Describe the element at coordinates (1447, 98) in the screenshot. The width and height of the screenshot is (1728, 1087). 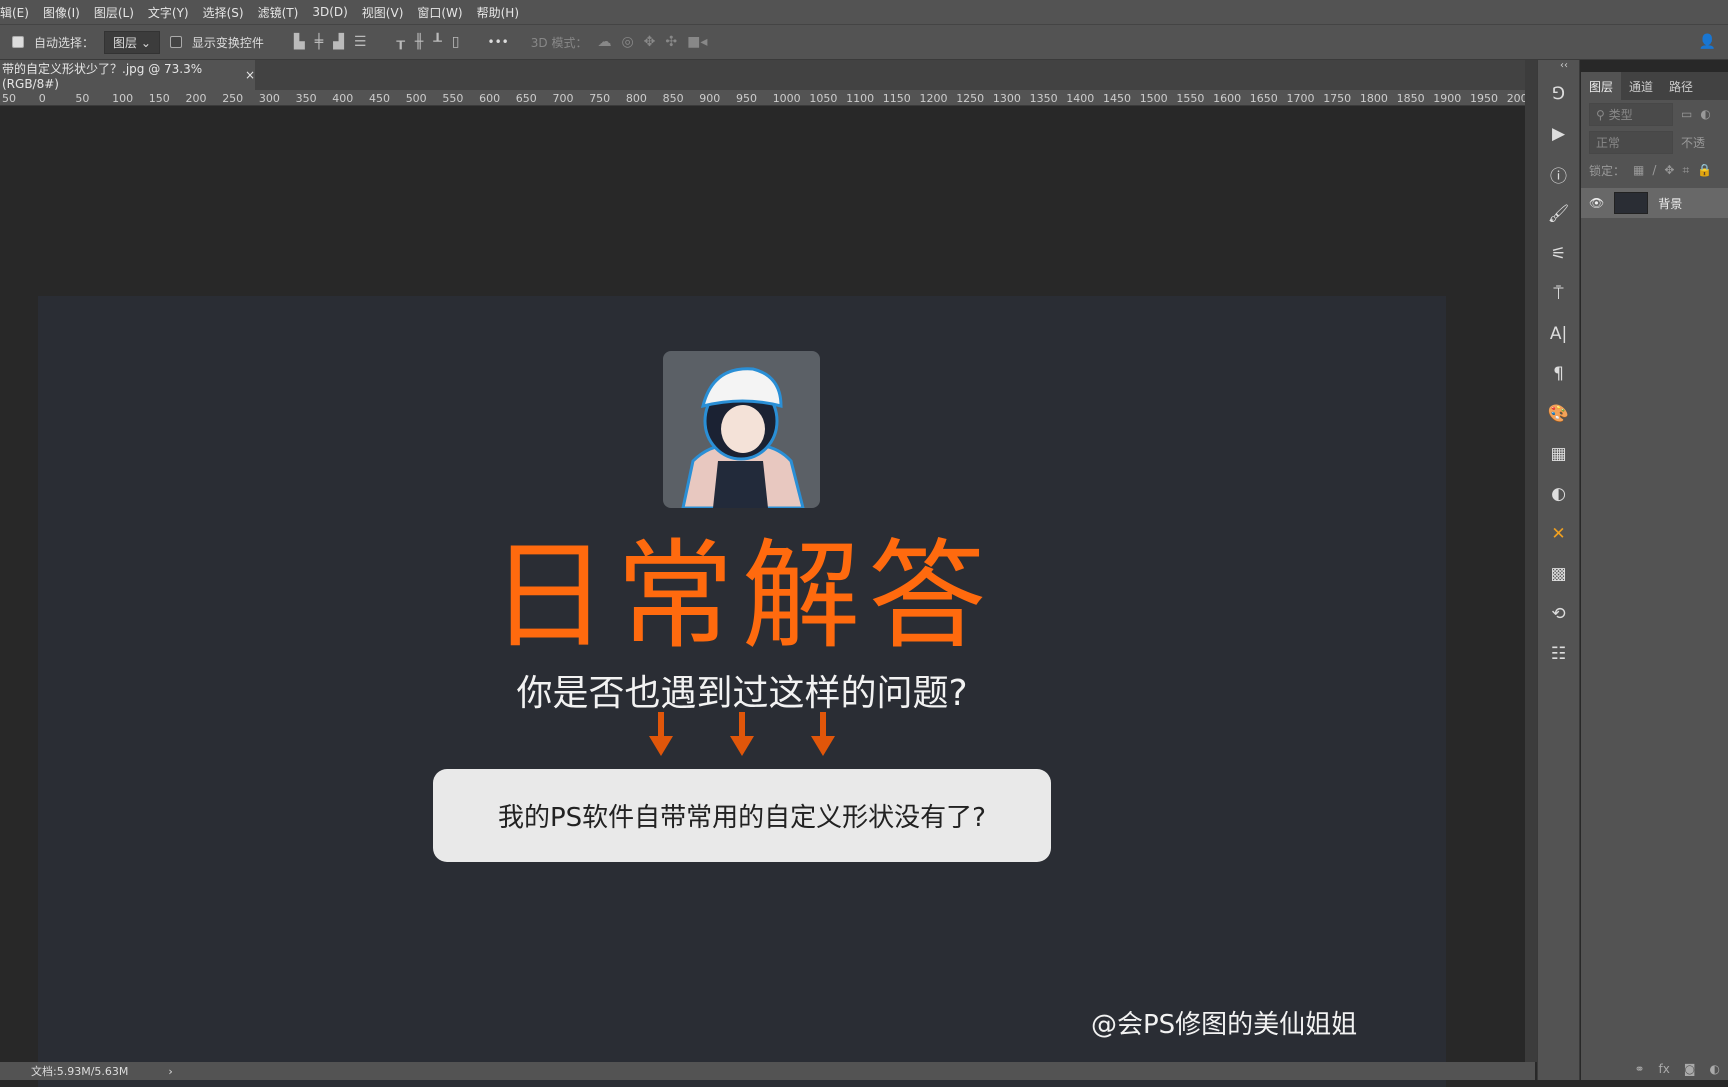
I see `ruler-tick-label: 1900` at that location.